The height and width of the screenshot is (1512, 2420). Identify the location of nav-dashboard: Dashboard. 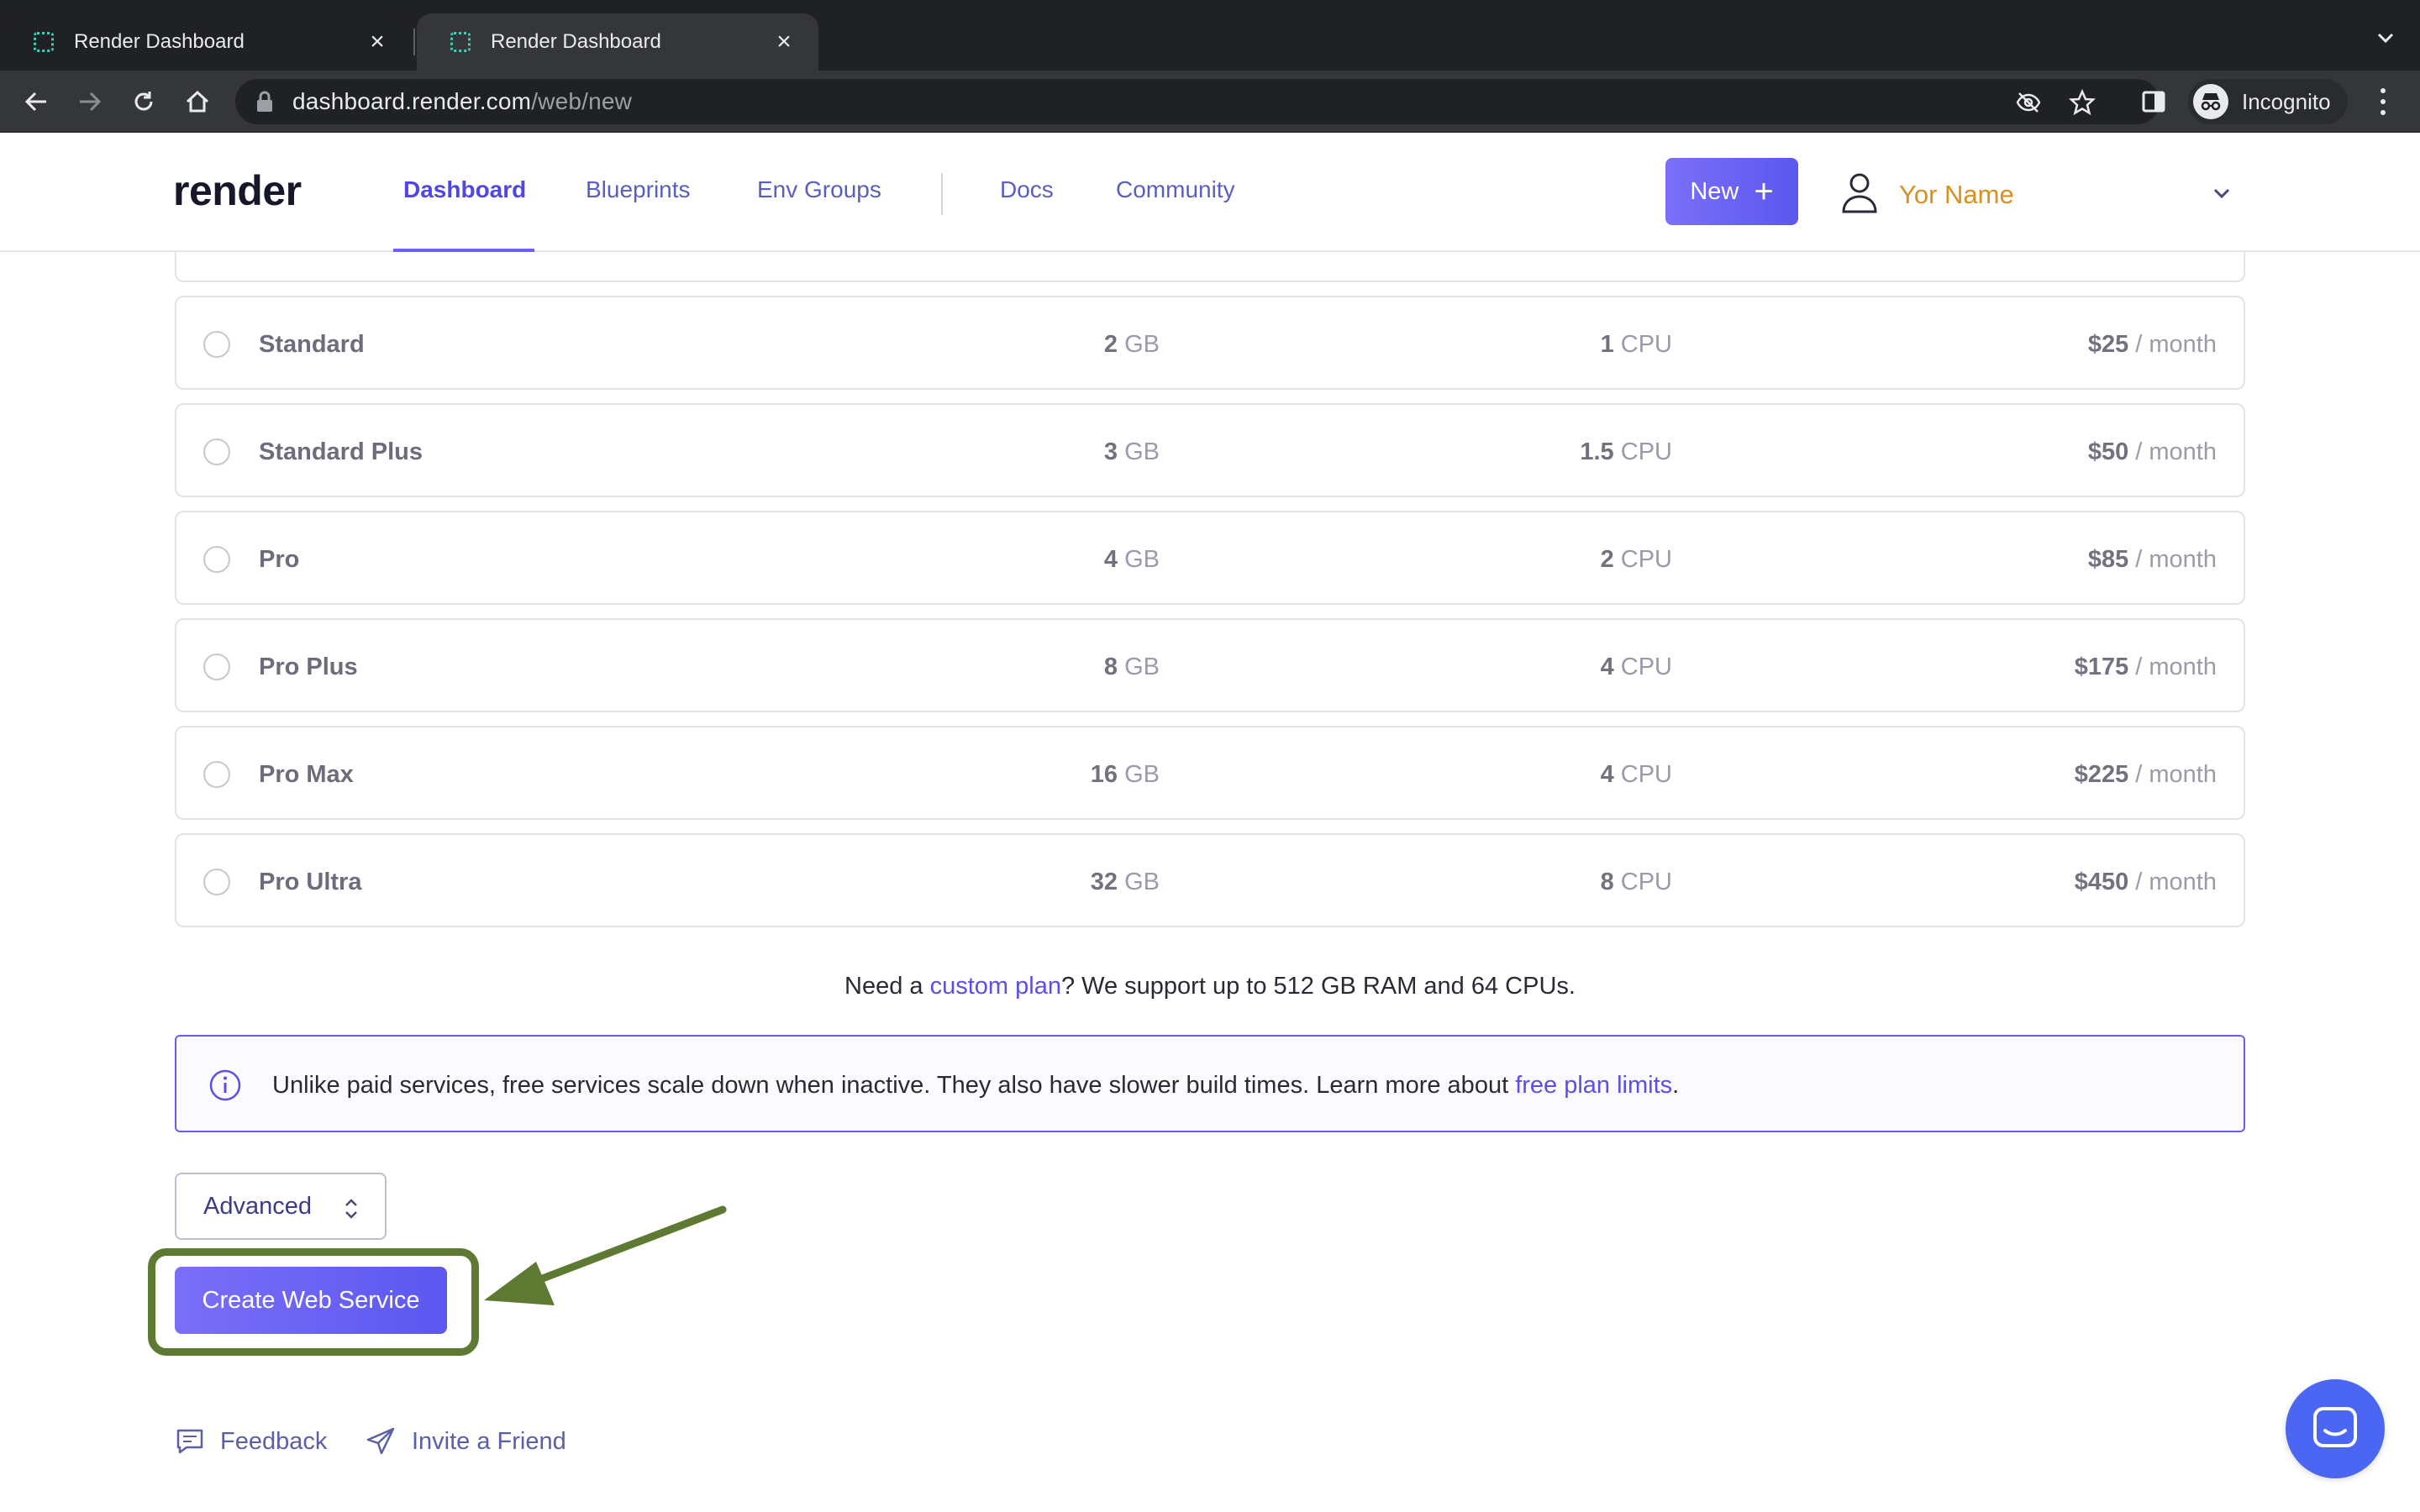
(465, 189).